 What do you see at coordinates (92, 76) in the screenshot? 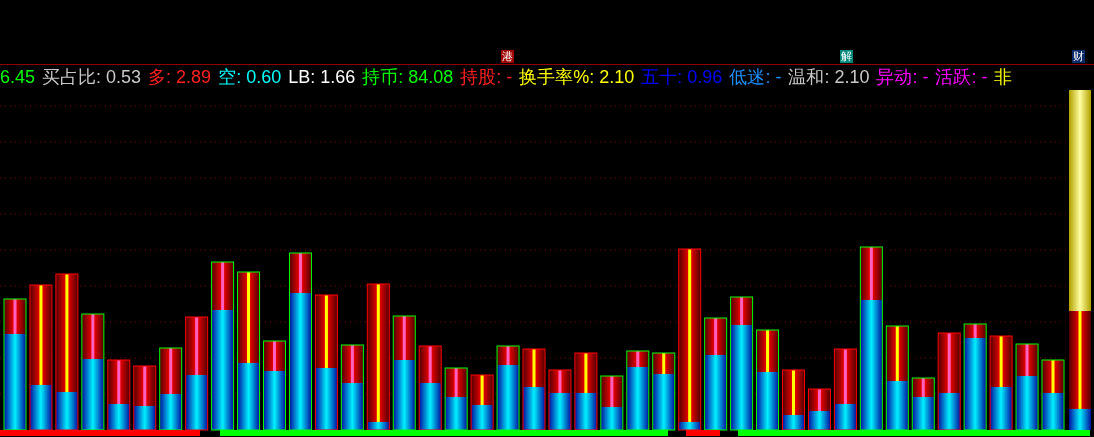
I see `indicator-text: 买占比: 0.53` at bounding box center [92, 76].